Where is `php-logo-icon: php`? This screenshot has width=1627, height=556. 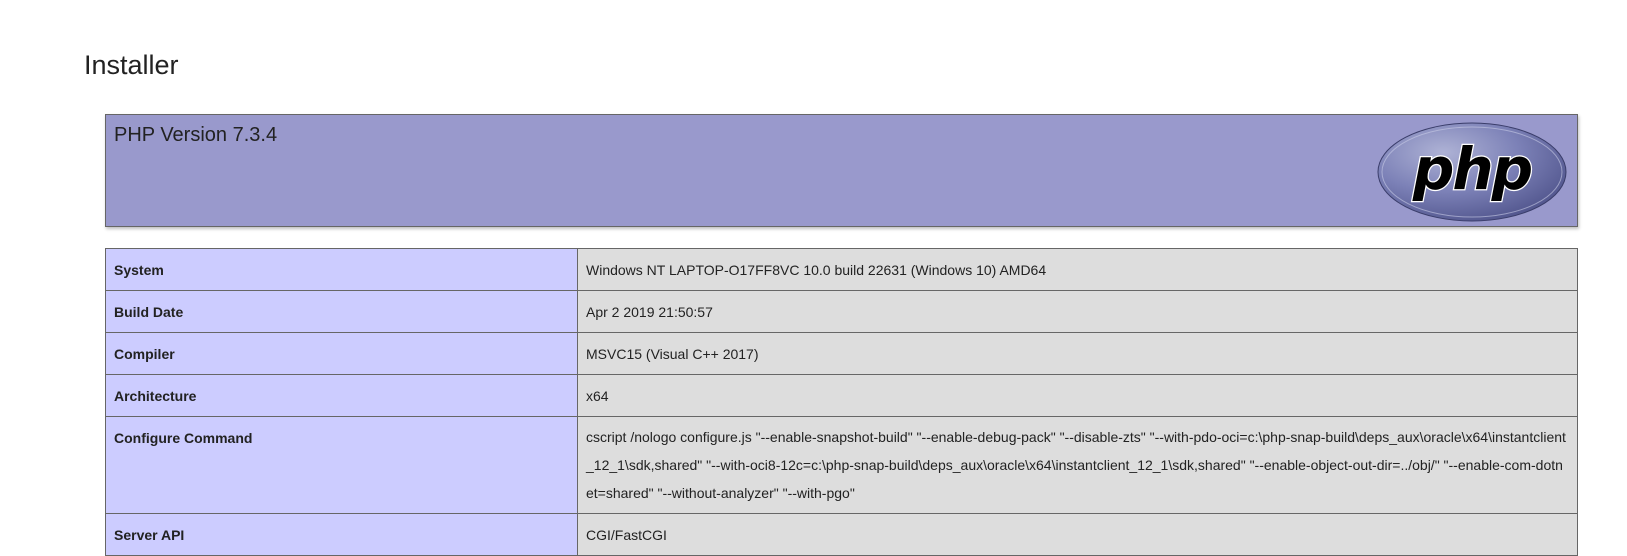 php-logo-icon: php is located at coordinates (1472, 172).